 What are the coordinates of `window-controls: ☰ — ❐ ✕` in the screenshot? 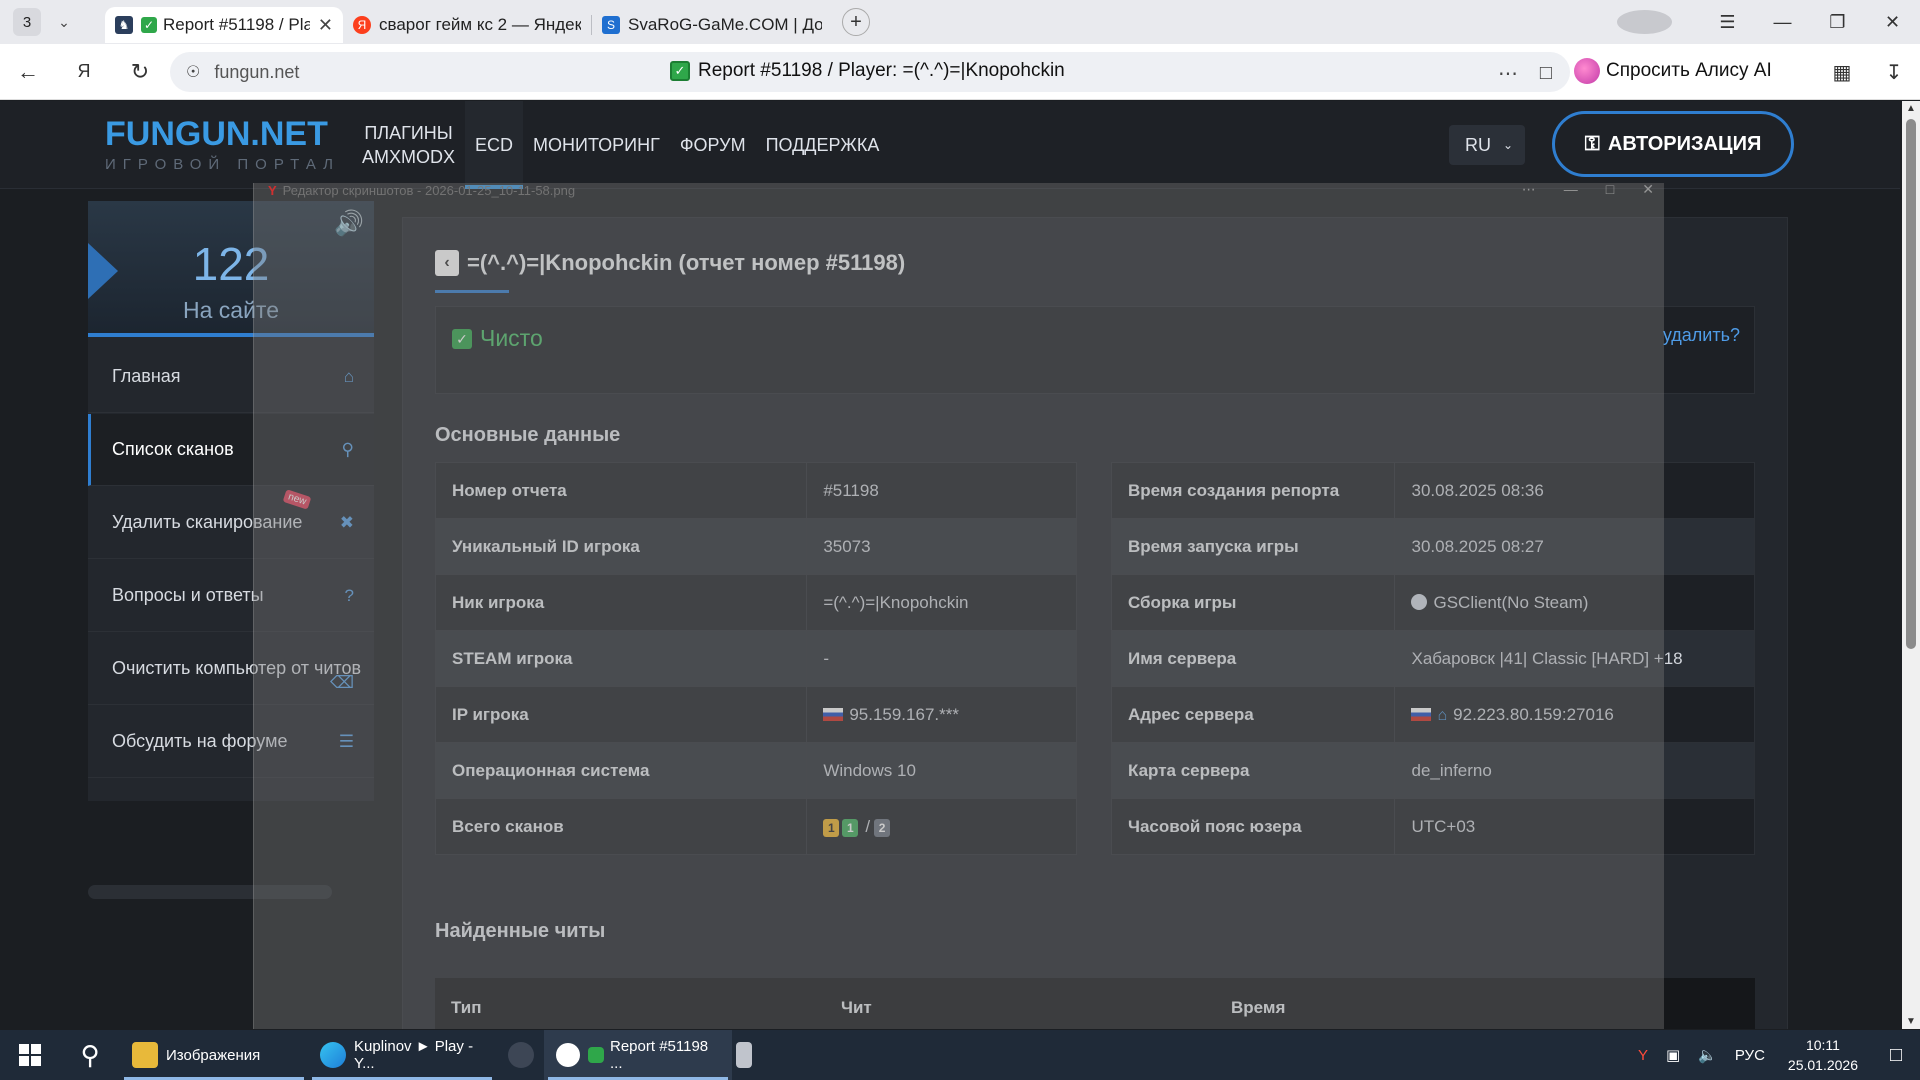 It's located at (1768, 22).